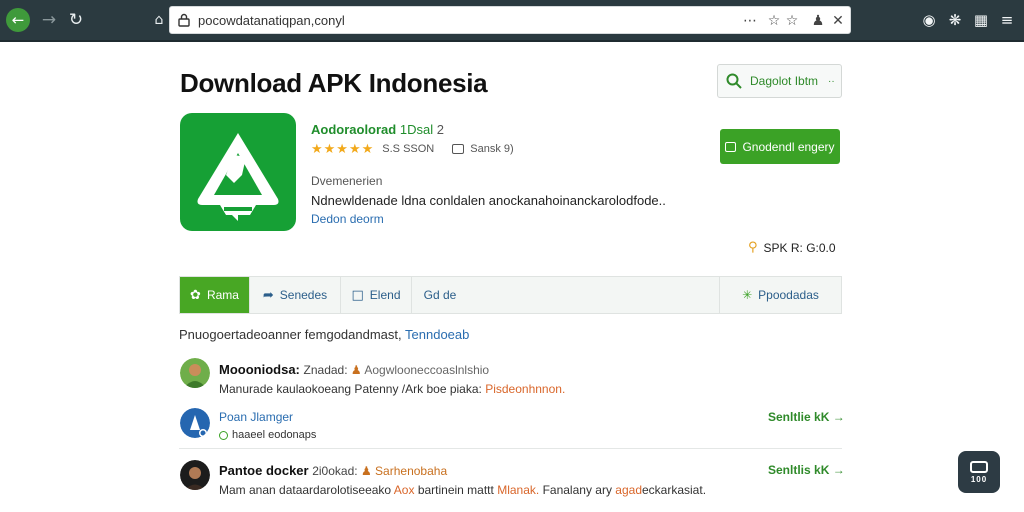 Image resolution: width=1024 pixels, height=512 pixels. Describe the element at coordinates (512, 41) in the screenshot. I see `toolbar-divider` at that location.